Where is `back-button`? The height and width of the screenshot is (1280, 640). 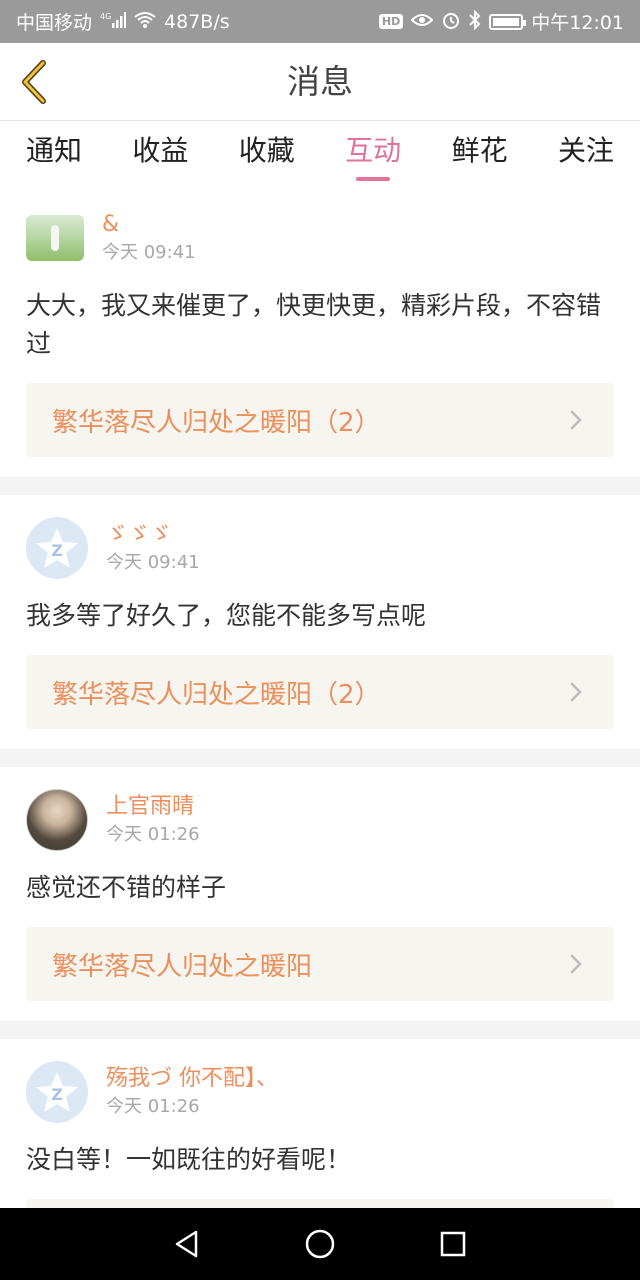 back-button is located at coordinates (34, 82).